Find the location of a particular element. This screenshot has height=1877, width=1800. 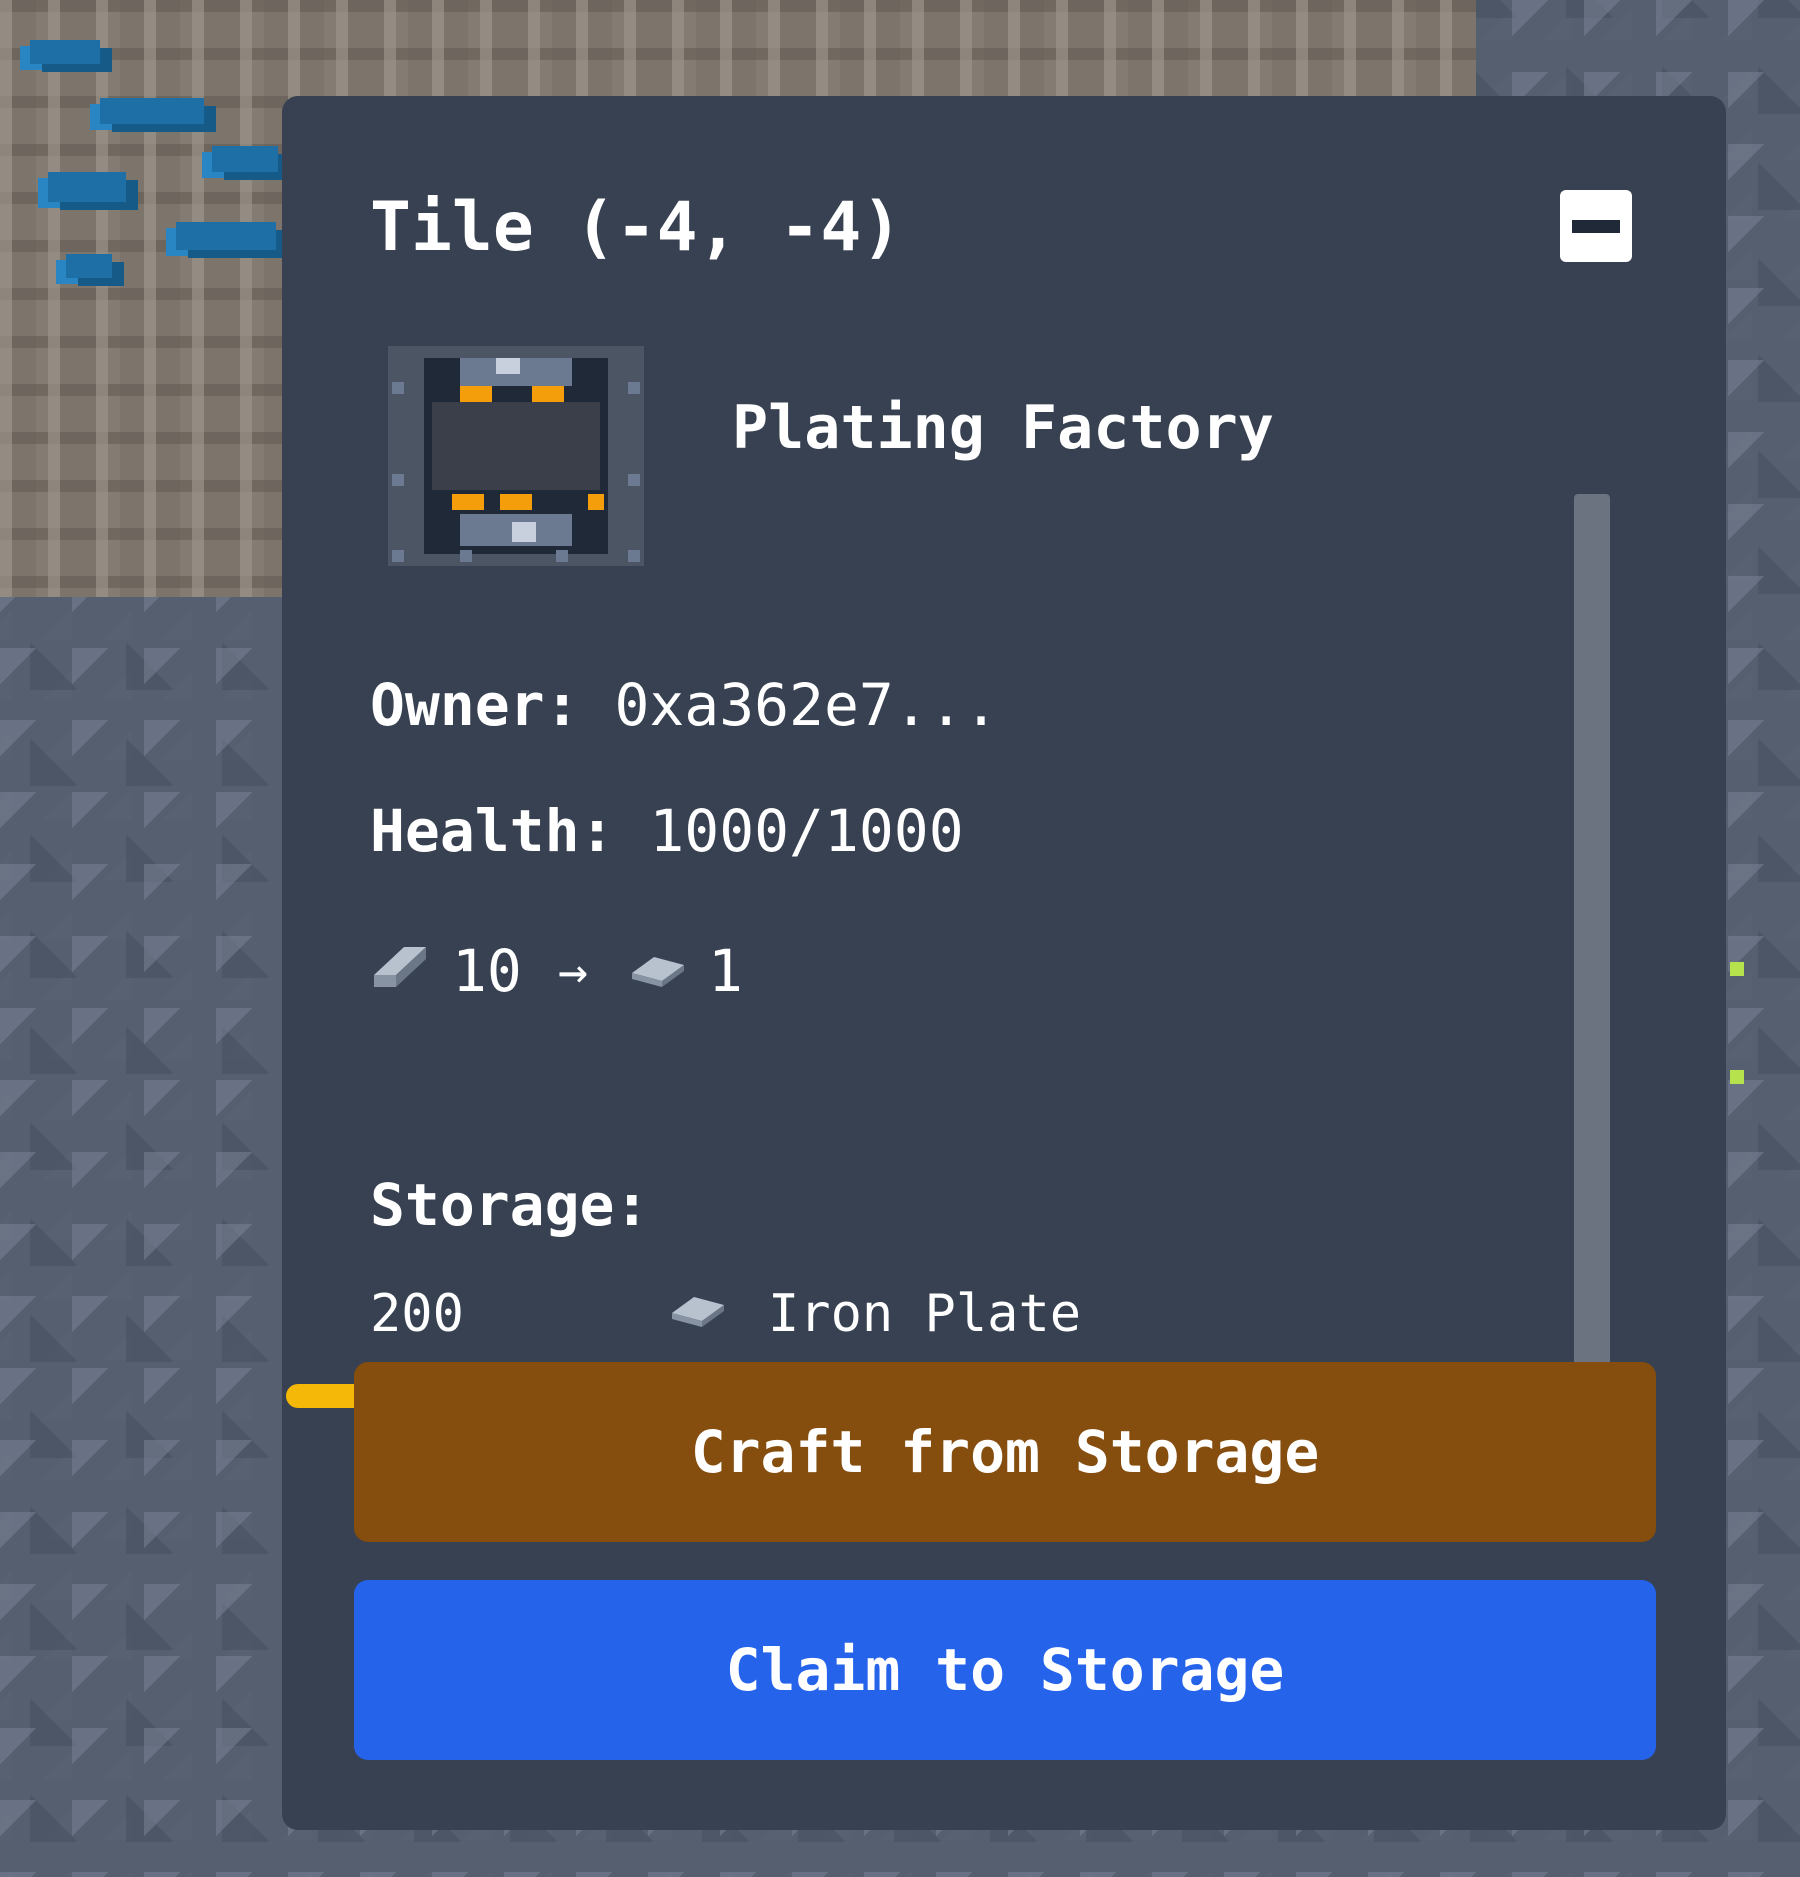

iron-ingot-icon is located at coordinates (400, 971).